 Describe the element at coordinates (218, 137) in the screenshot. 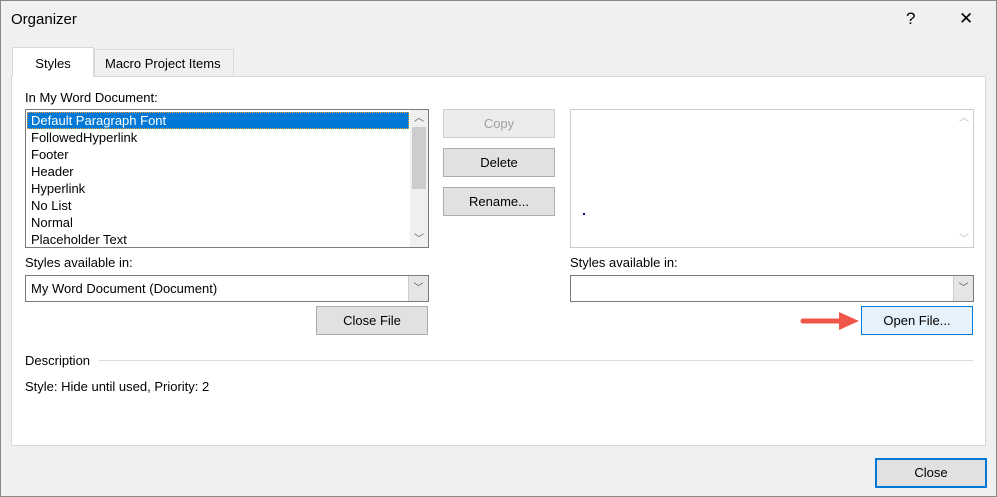

I see `list-item: FollowedHyperlink` at that location.